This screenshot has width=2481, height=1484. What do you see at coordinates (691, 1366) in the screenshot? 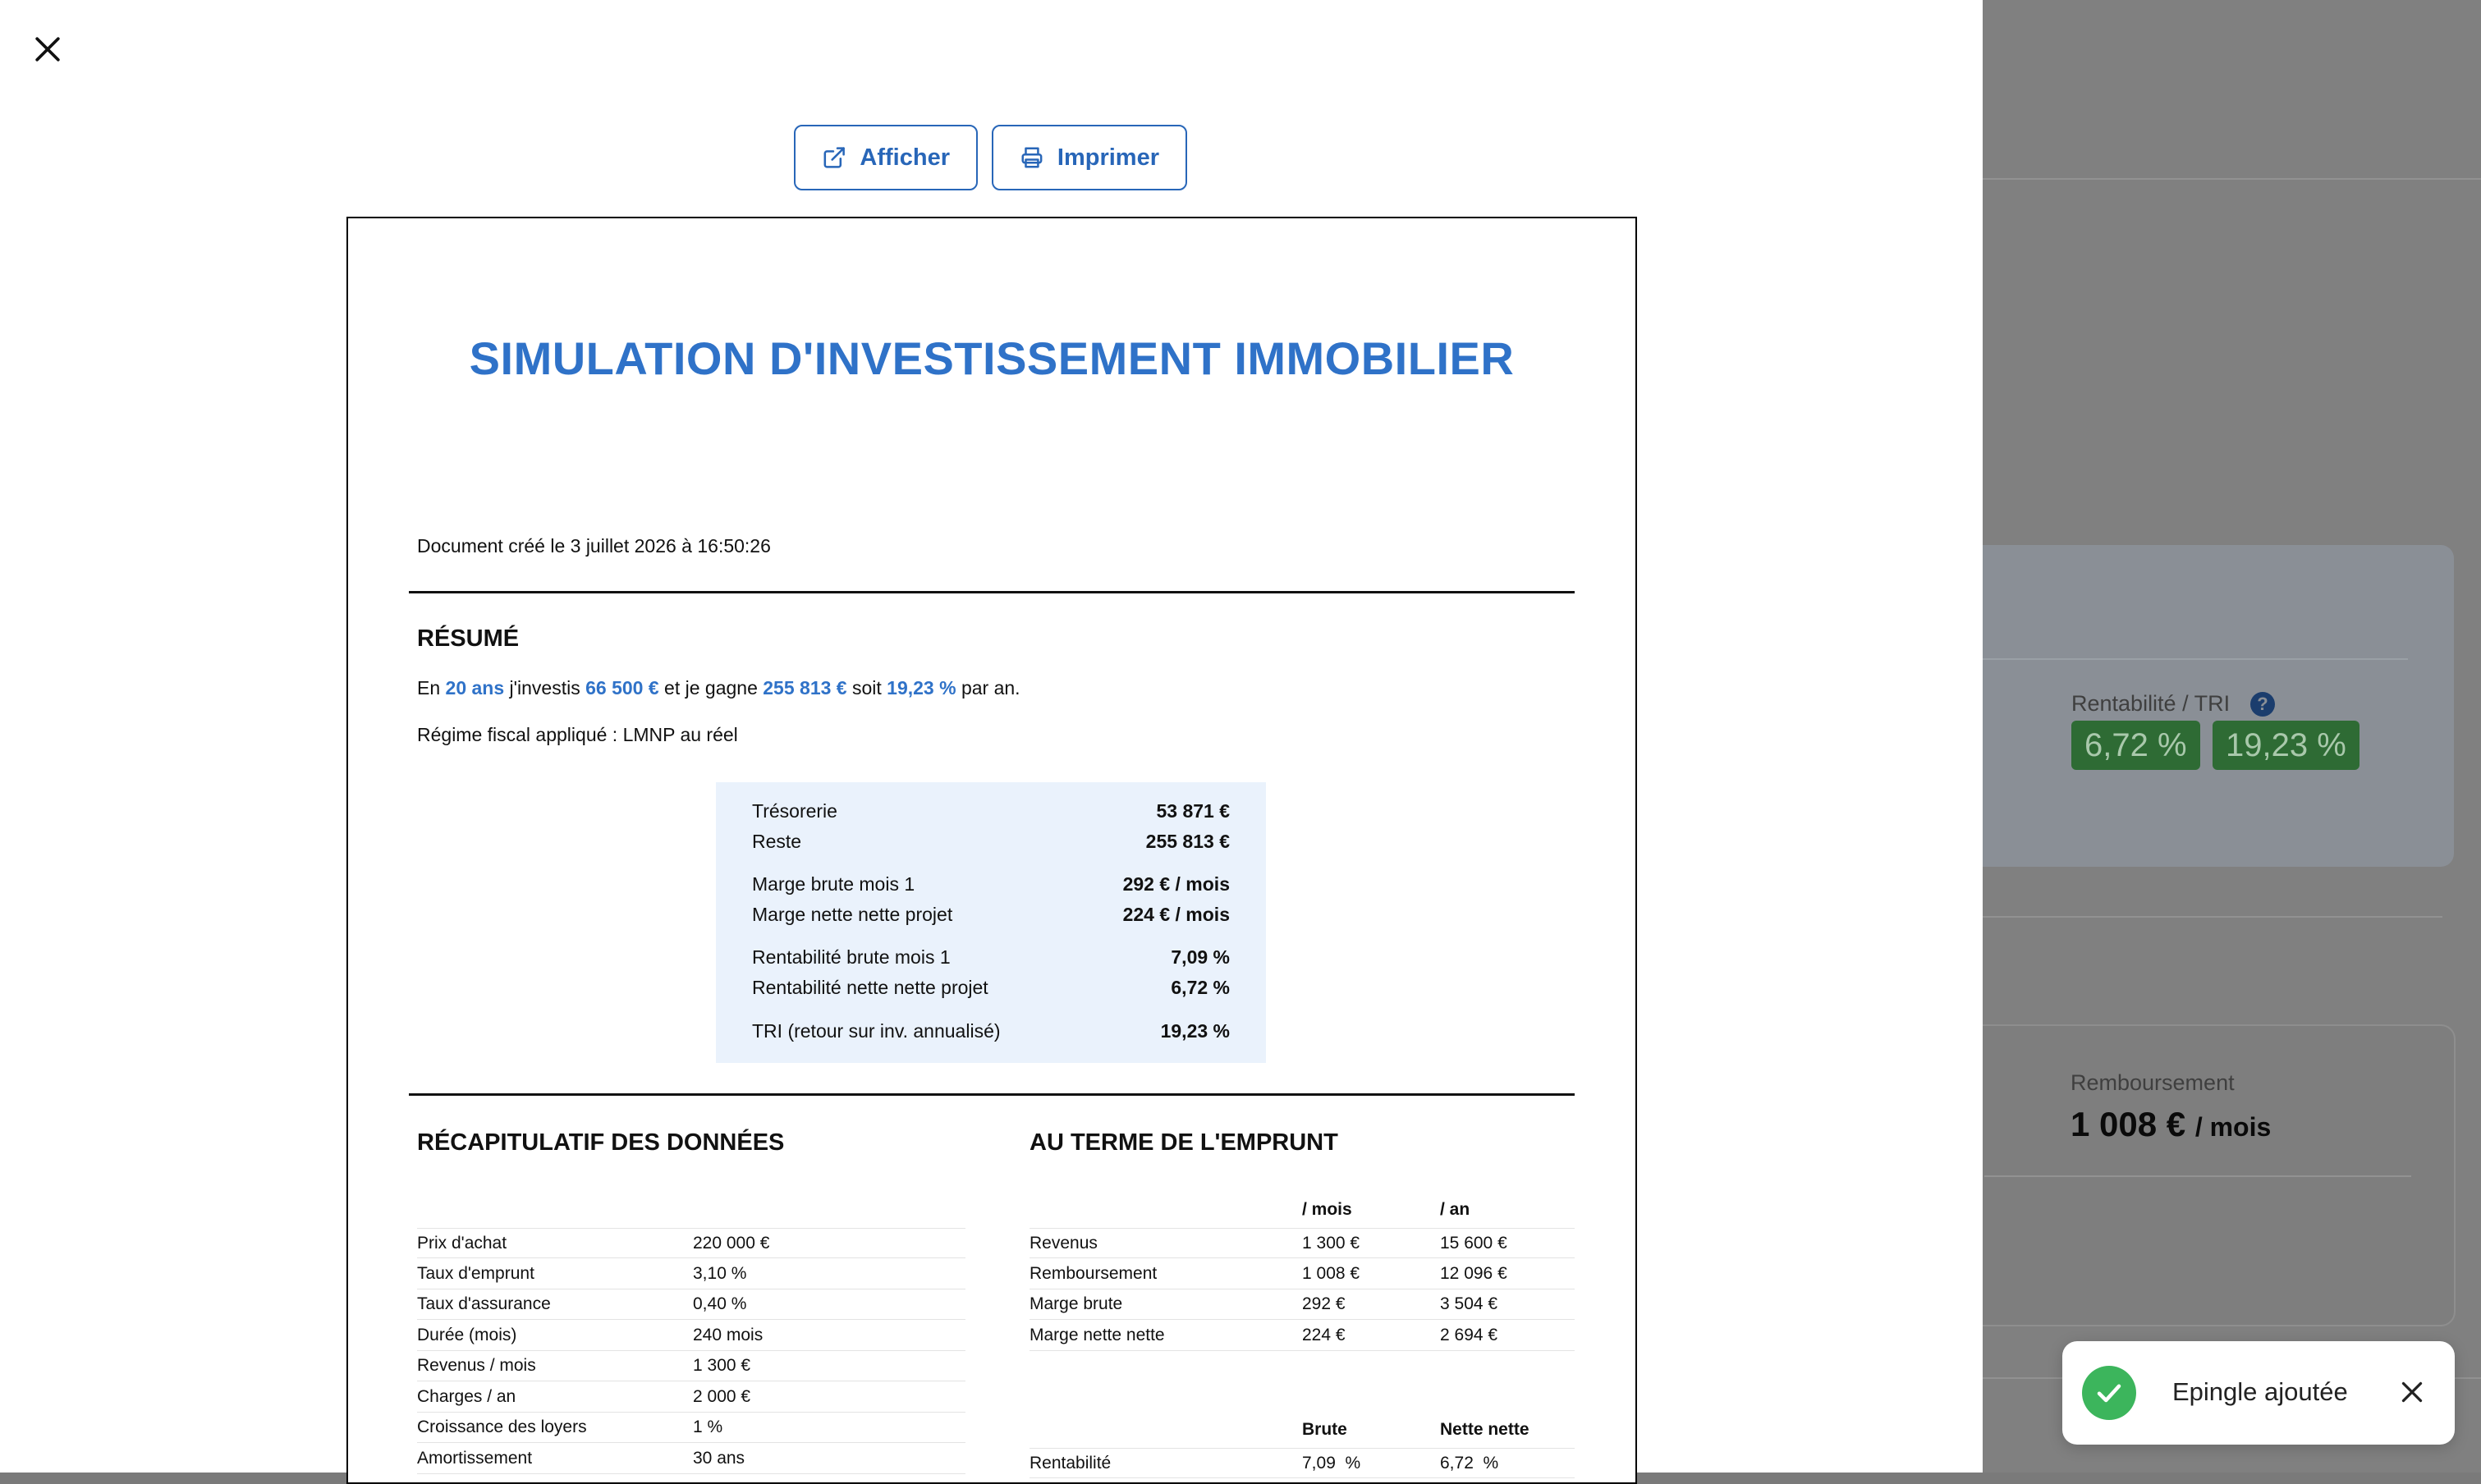
I see `table-row: Revenus / mois 1 300 €` at bounding box center [691, 1366].